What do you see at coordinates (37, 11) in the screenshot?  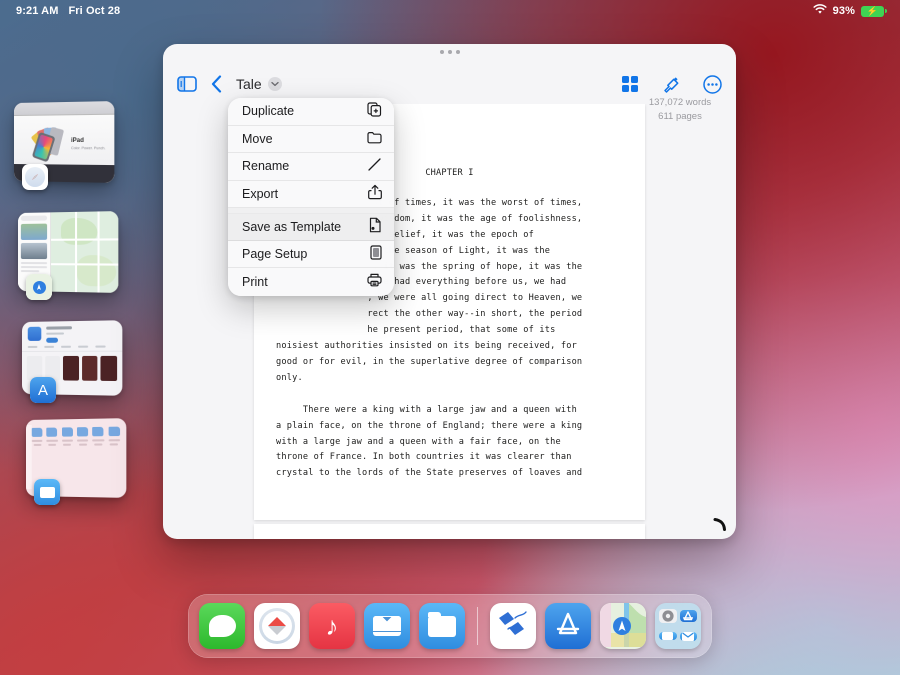 I see `status-time: 9:21 AM` at bounding box center [37, 11].